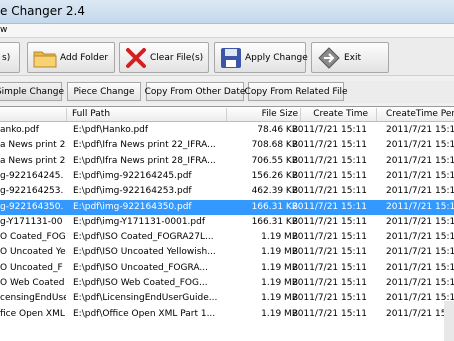 This screenshot has width=454, height=341. Describe the element at coordinates (31, 221) in the screenshot. I see `file-name-cell: g-Y171131-00` at that location.